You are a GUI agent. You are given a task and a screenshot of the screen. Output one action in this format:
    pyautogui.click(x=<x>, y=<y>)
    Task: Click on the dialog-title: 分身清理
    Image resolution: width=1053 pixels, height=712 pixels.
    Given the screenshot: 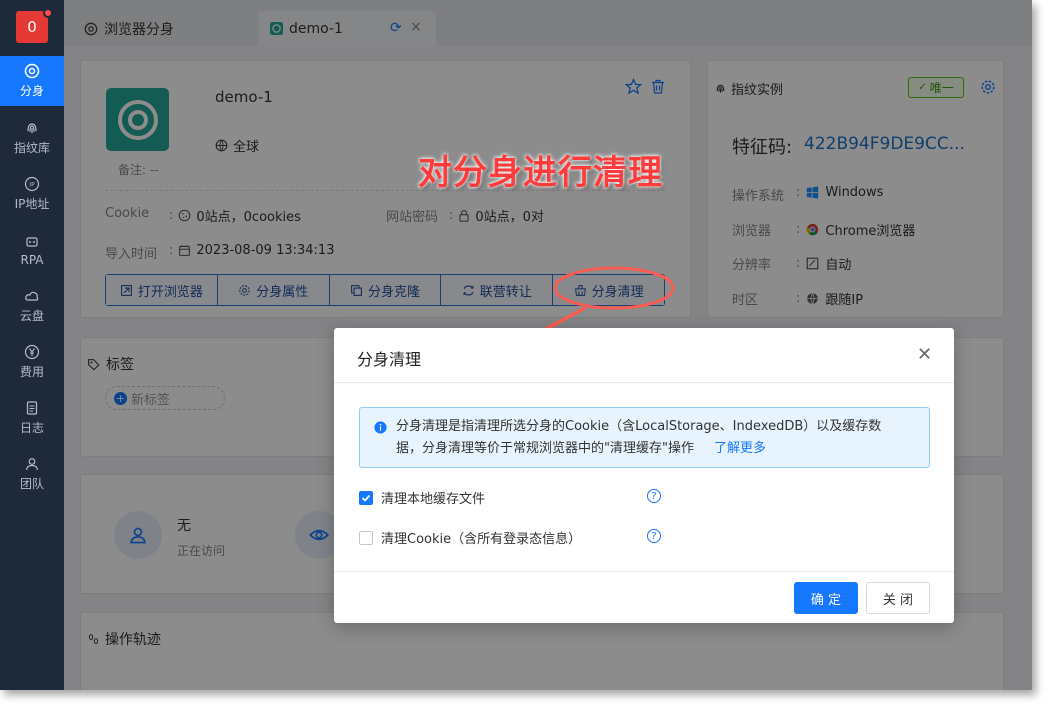 What is the action you would take?
    pyautogui.click(x=389, y=359)
    